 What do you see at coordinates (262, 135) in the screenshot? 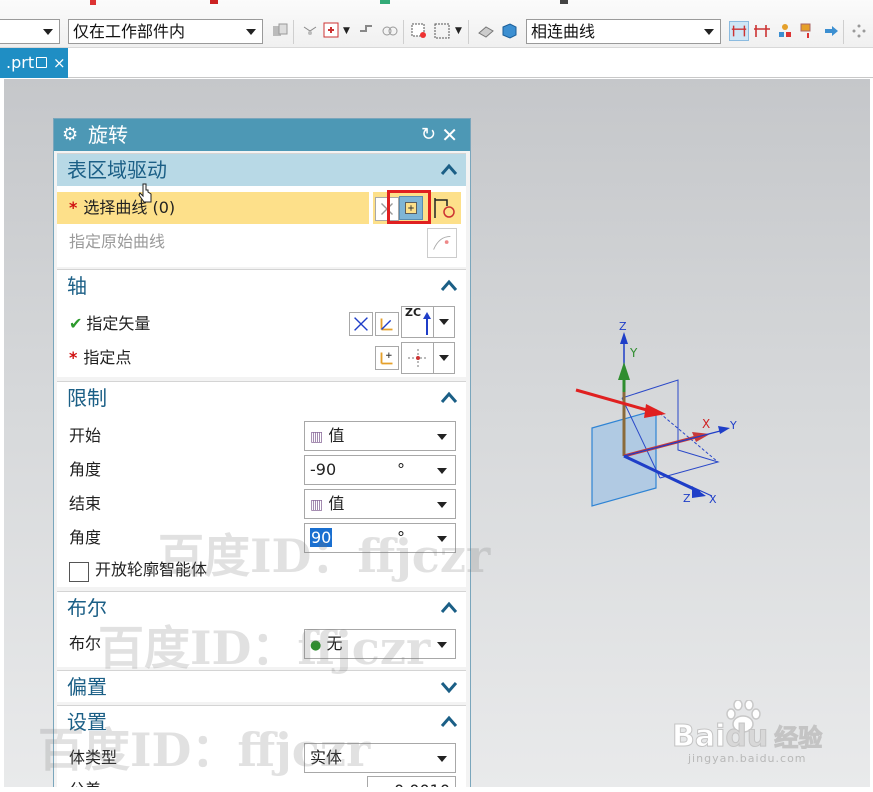
I see `dialog-title-bar: ⚙ 旋转 ↻ ✕` at bounding box center [262, 135].